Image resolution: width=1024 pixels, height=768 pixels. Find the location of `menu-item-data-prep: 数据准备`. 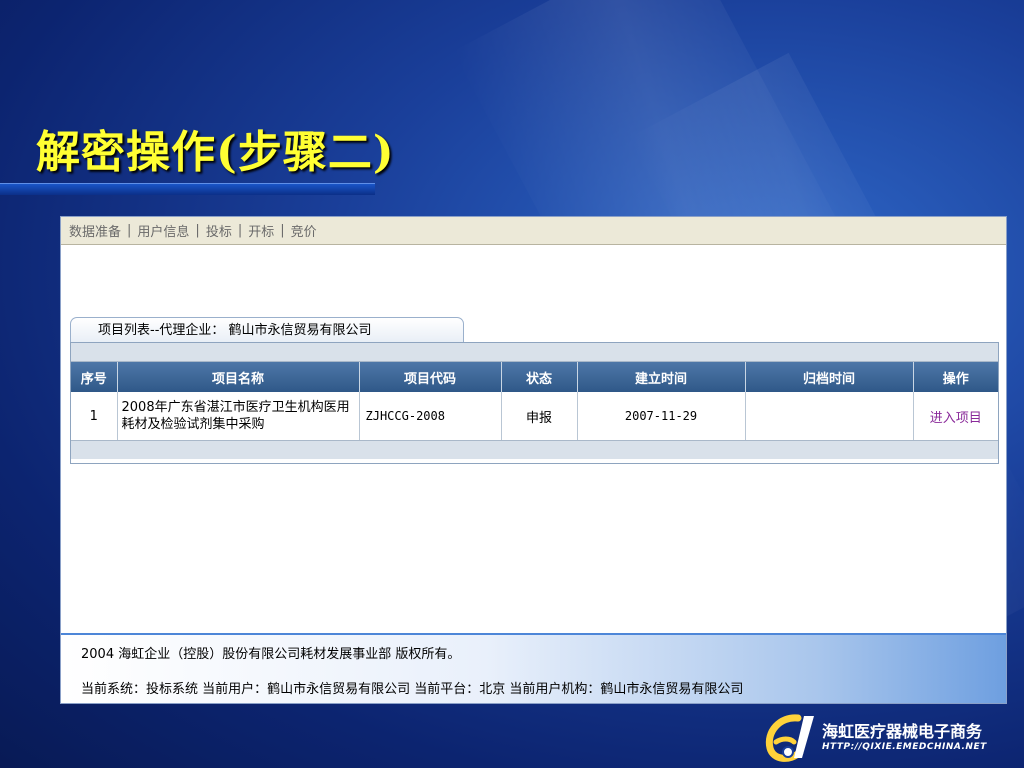

menu-item-data-prep: 数据准备 is located at coordinates (95, 230).